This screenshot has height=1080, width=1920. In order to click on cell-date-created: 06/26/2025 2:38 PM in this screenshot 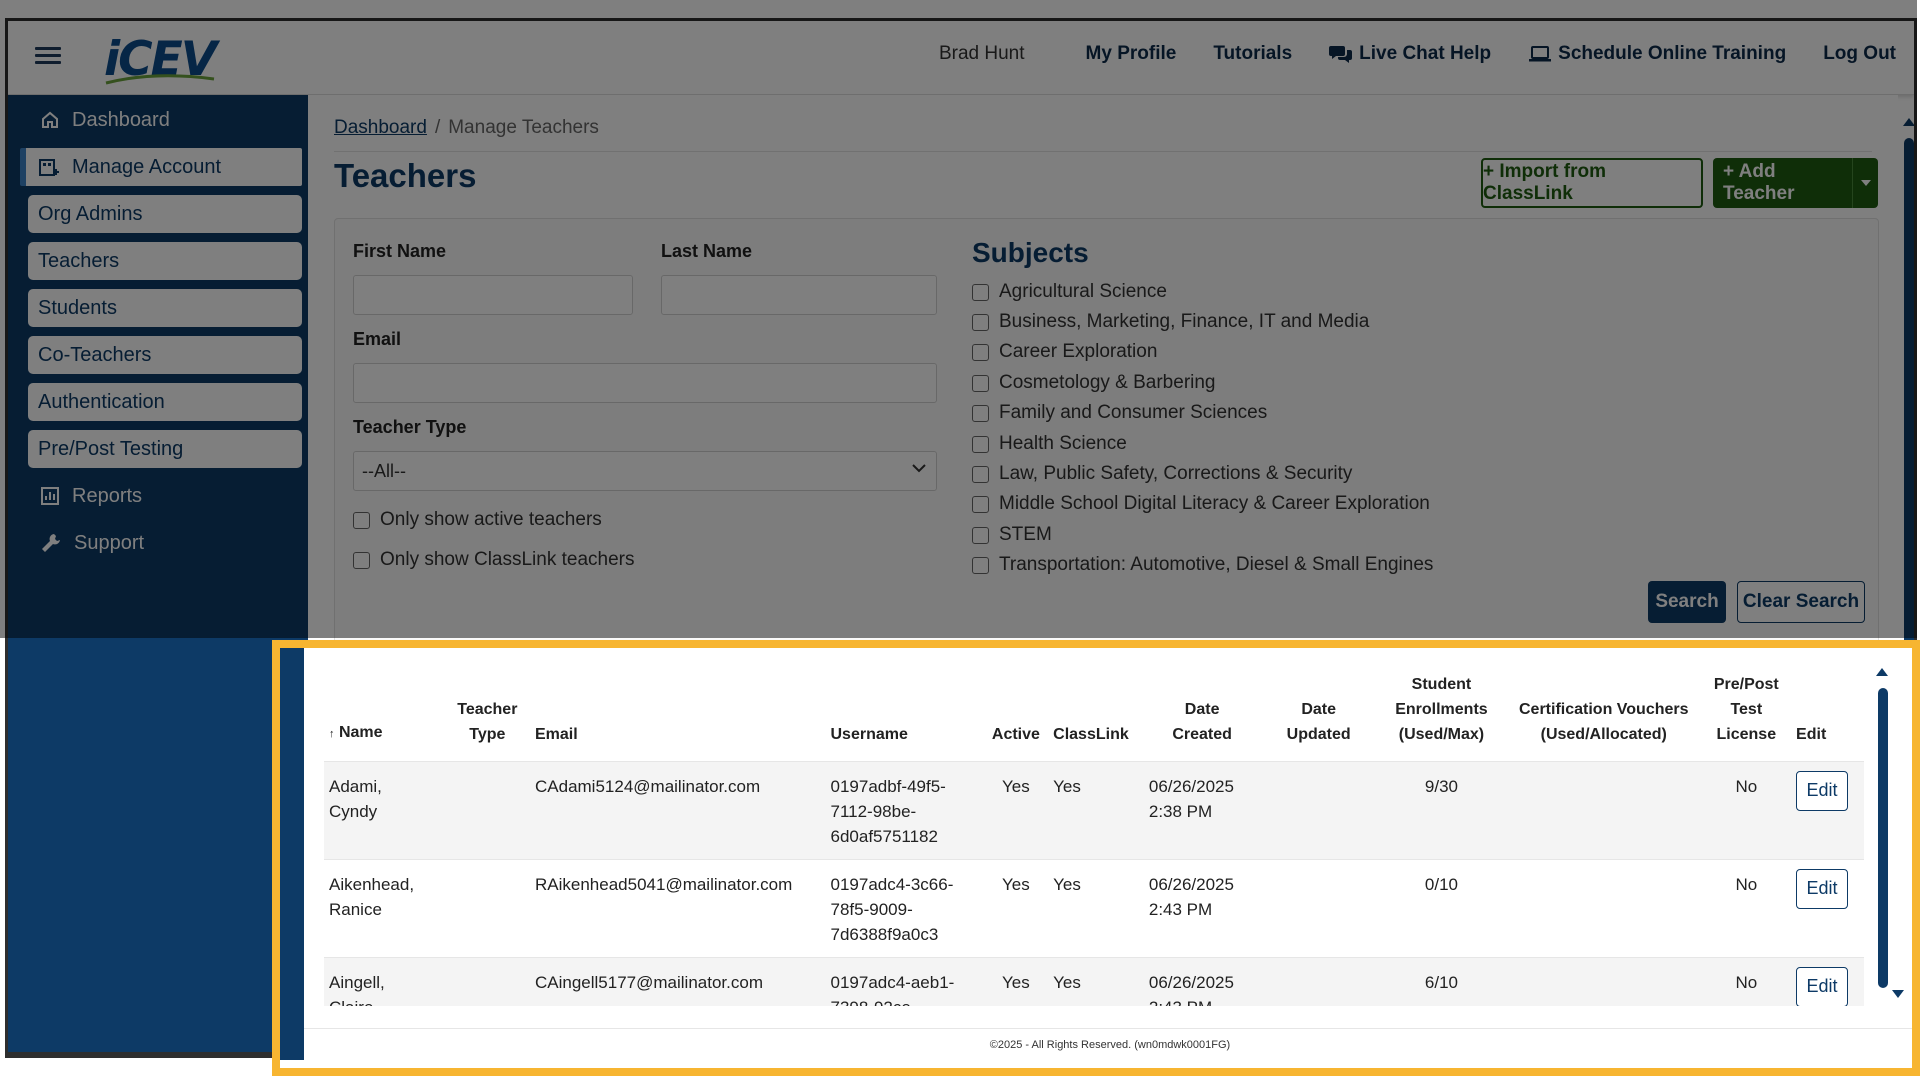, I will do `click(1202, 810)`.